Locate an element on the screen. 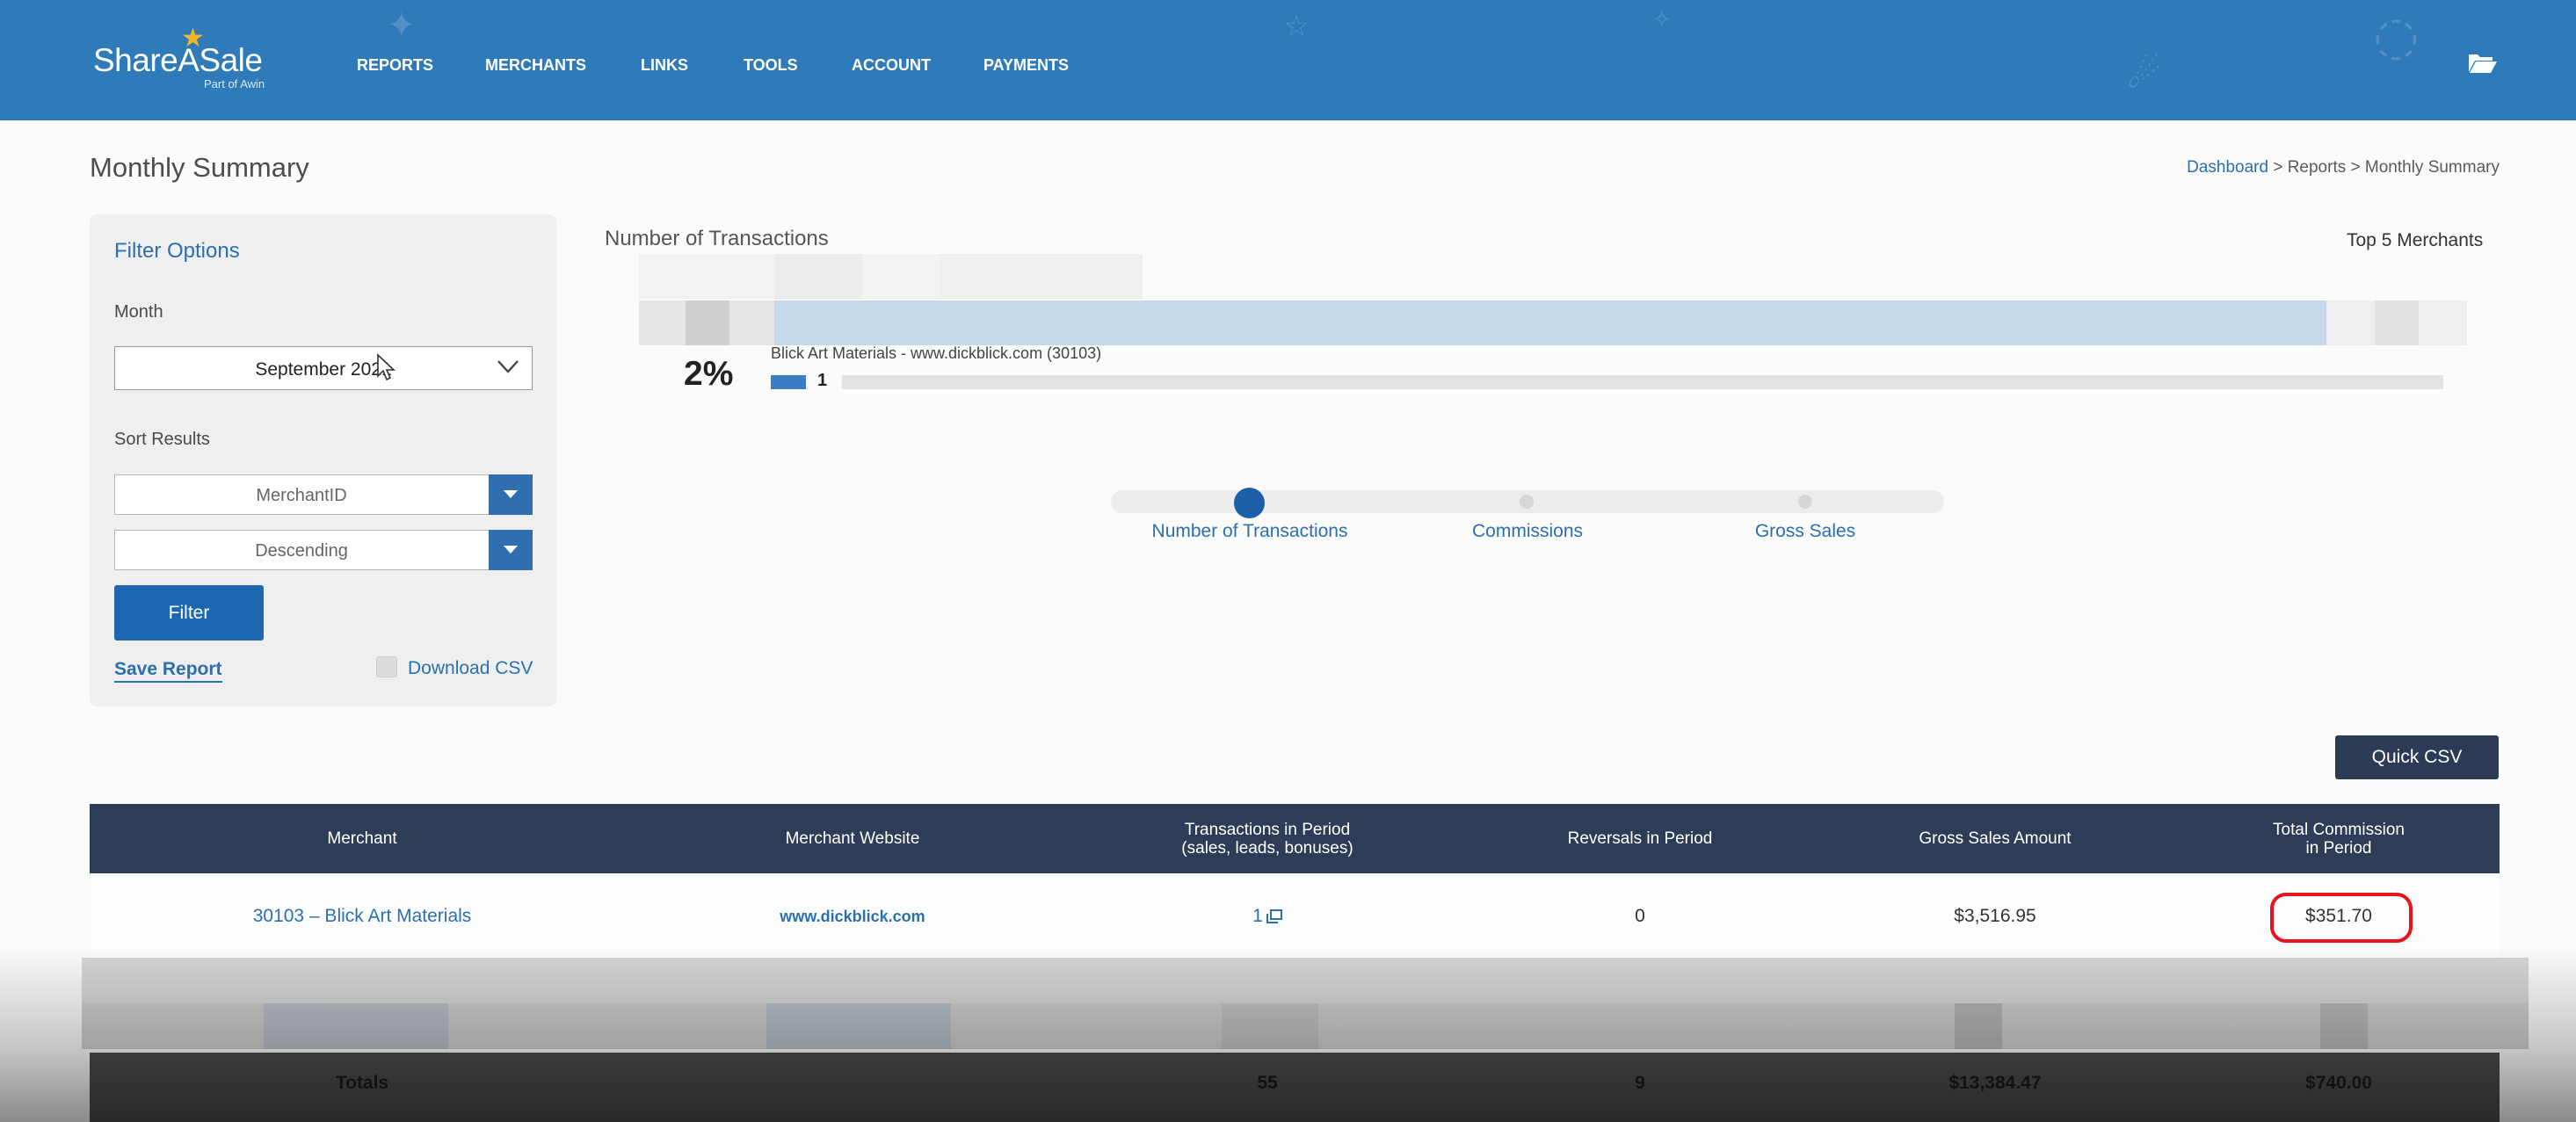 This screenshot has height=1122, width=2576. page-title: Monthly Summary is located at coordinates (199, 168).